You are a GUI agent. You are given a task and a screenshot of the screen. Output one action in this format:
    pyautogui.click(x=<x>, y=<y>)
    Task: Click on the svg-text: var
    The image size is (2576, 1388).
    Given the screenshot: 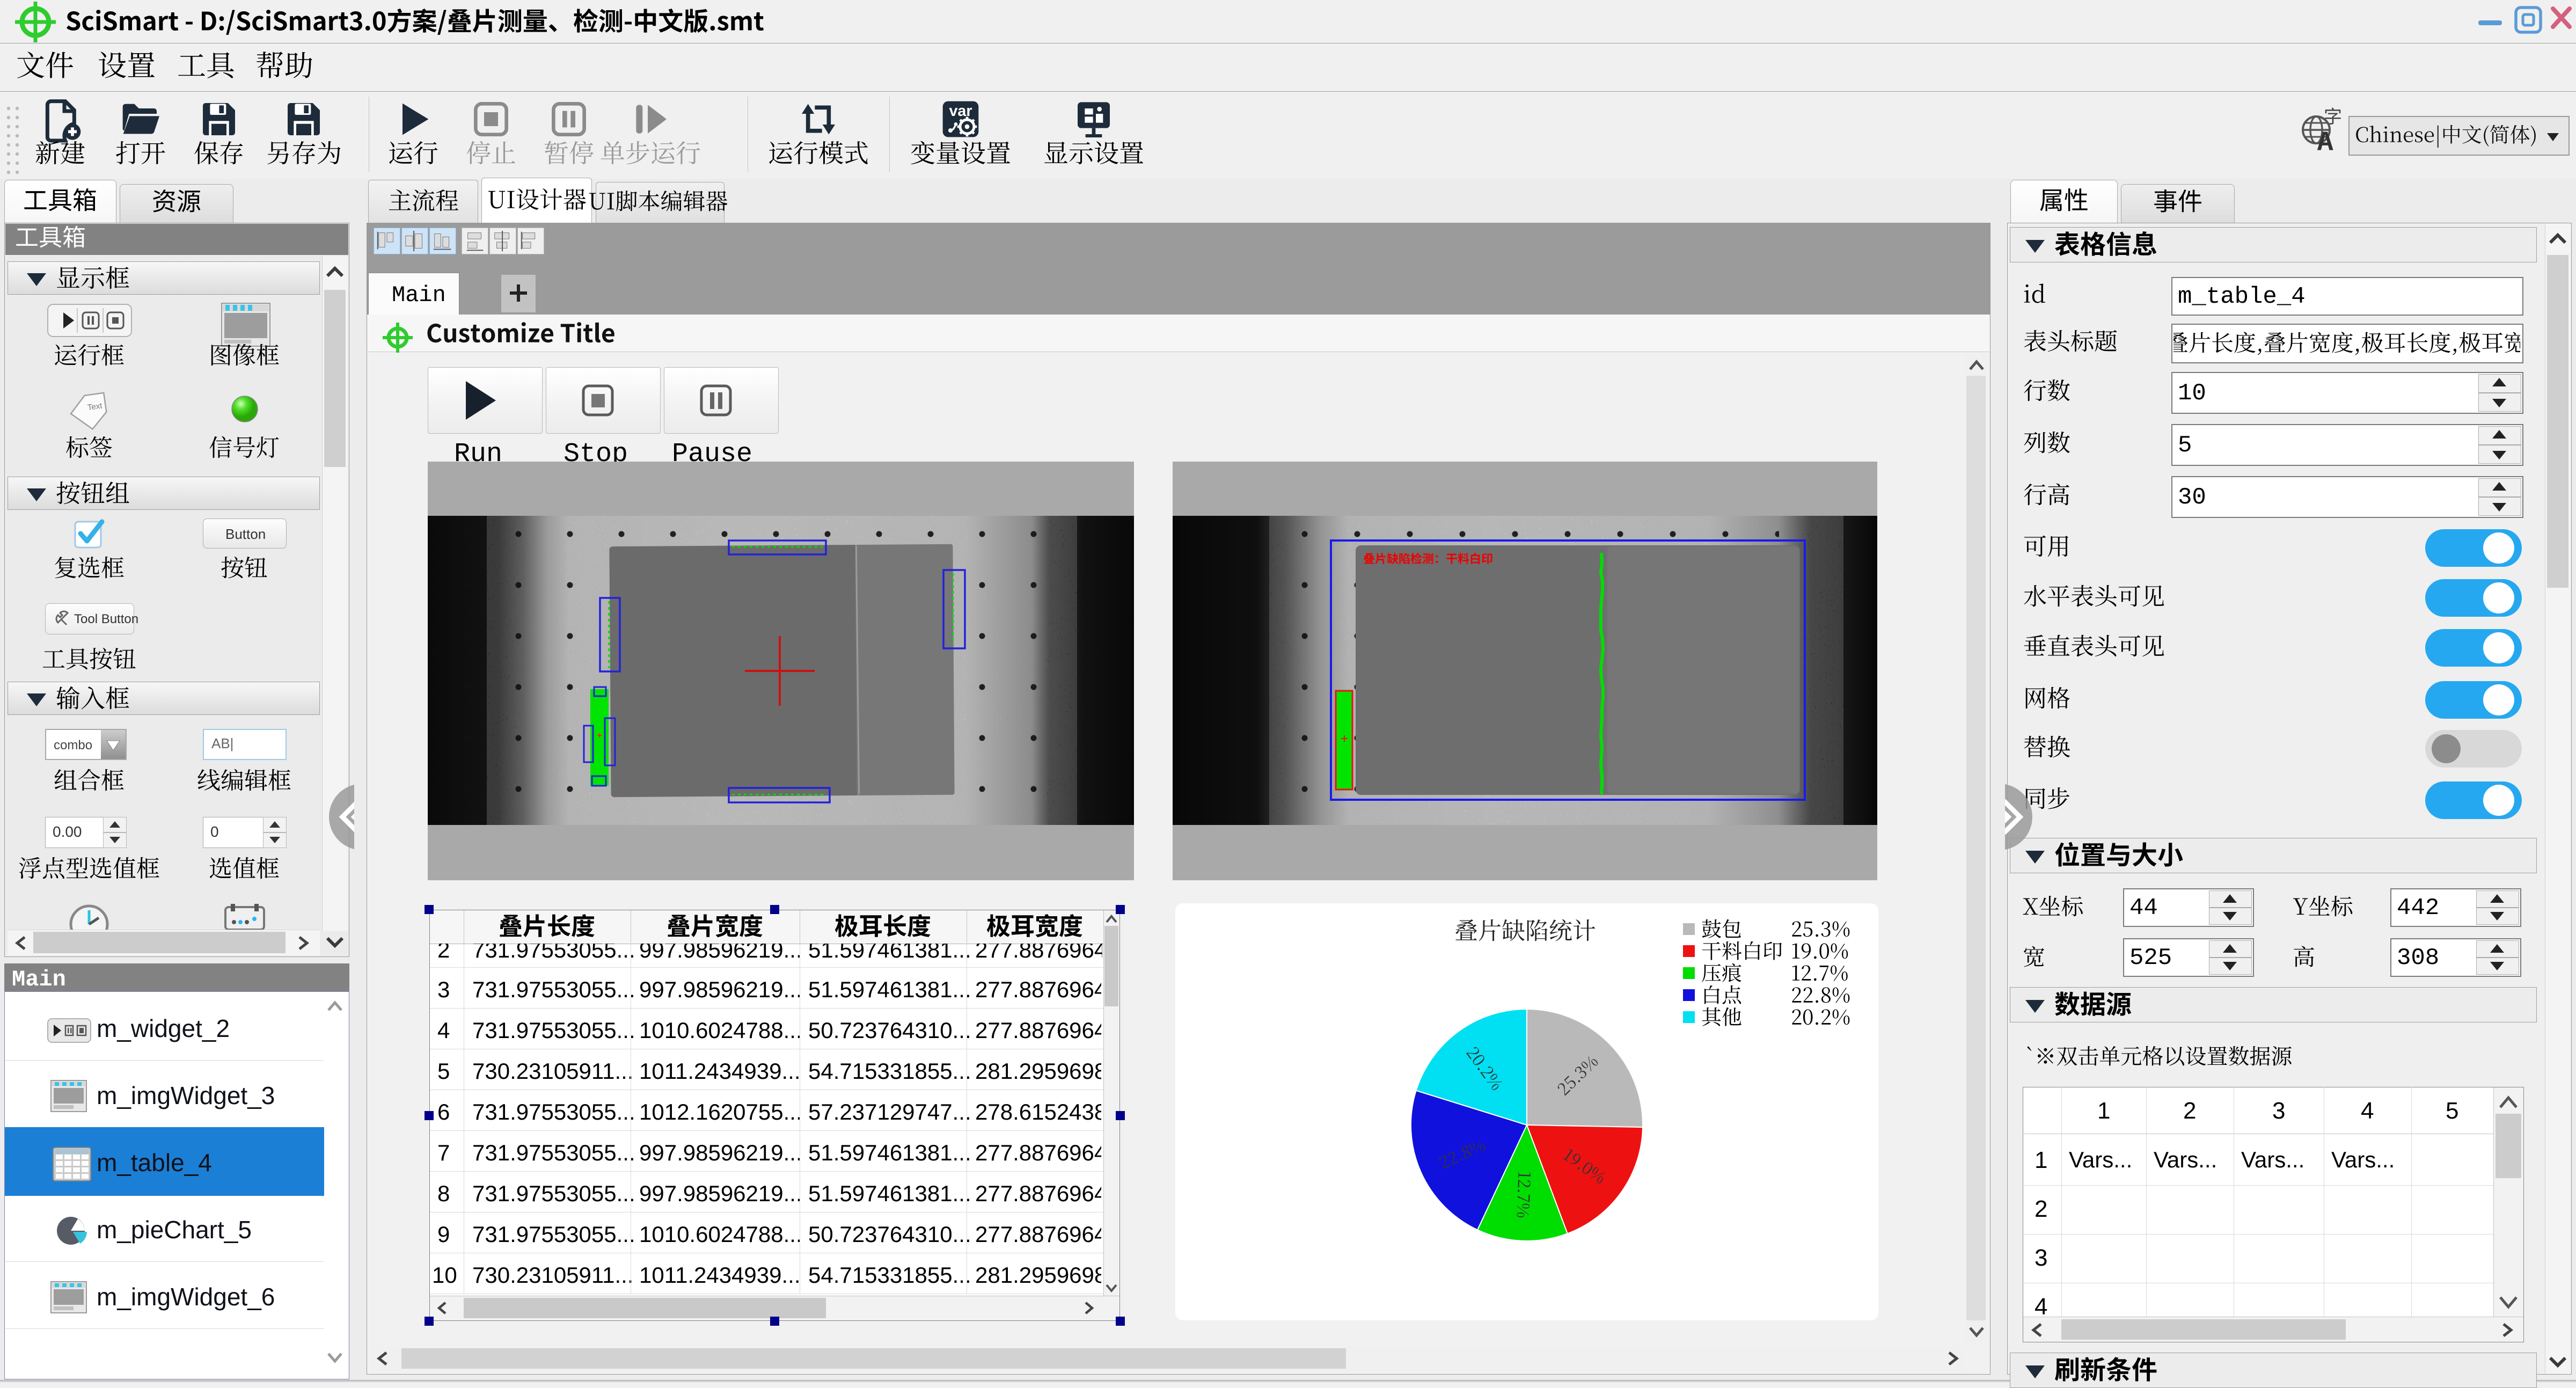 What is the action you would take?
    pyautogui.click(x=960, y=111)
    